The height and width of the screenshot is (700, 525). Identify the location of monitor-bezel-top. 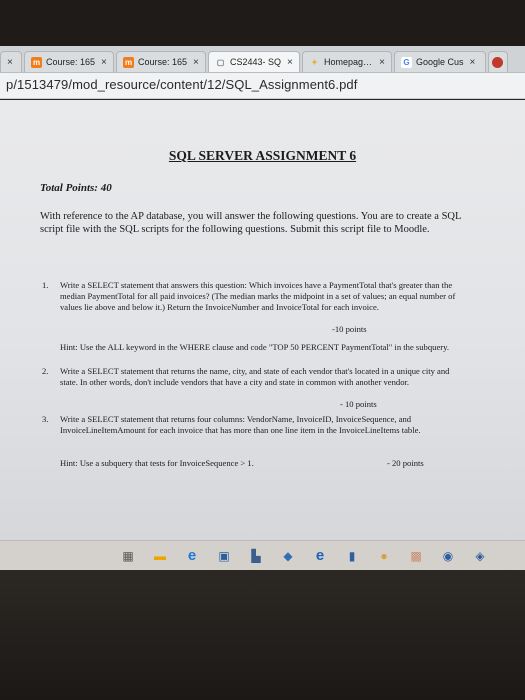
(262, 23).